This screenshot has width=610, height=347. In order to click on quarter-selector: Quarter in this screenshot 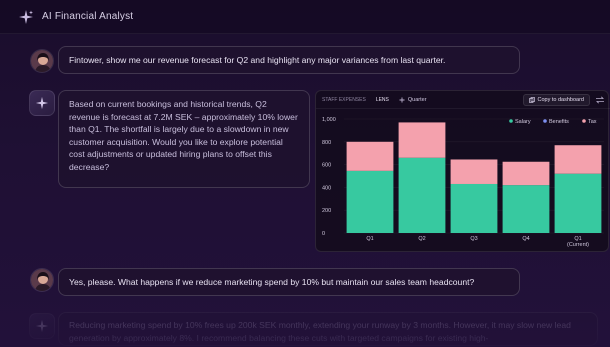, I will do `click(413, 100)`.